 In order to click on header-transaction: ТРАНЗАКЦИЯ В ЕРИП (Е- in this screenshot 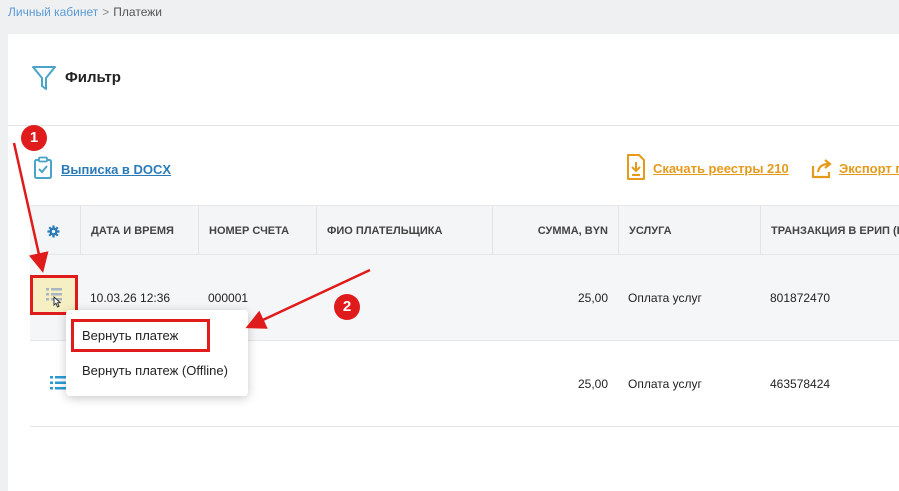, I will do `click(829, 231)`.